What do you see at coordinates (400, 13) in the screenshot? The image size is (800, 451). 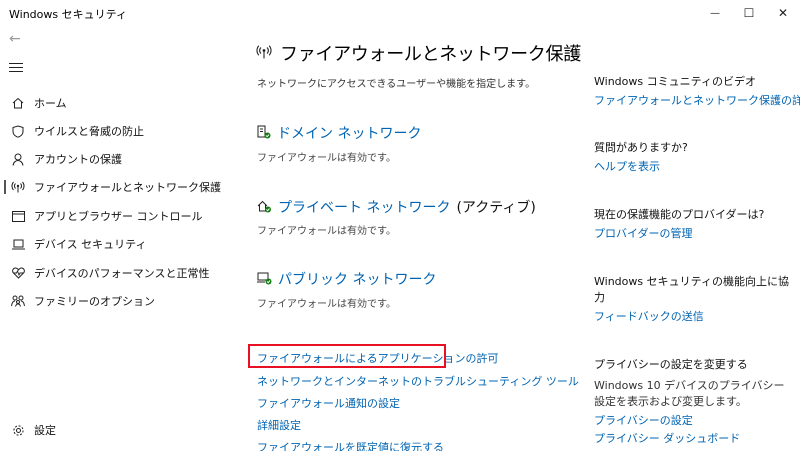 I see `title-bar: Windows セキュリティ — ☐ ✕` at bounding box center [400, 13].